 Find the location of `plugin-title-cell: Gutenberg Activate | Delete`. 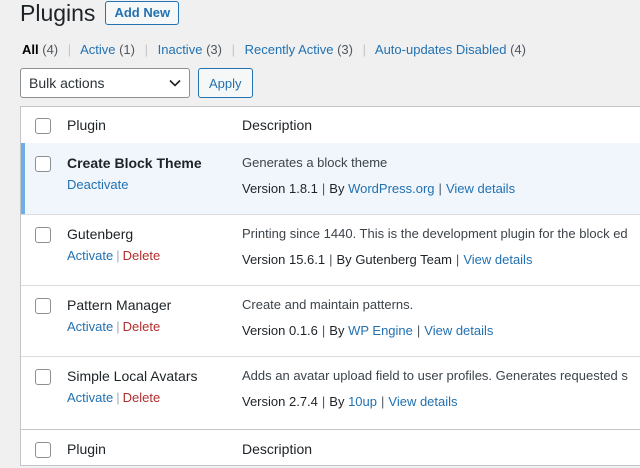

plugin-title-cell: Gutenberg Activate | Delete is located at coordinates (113, 244).